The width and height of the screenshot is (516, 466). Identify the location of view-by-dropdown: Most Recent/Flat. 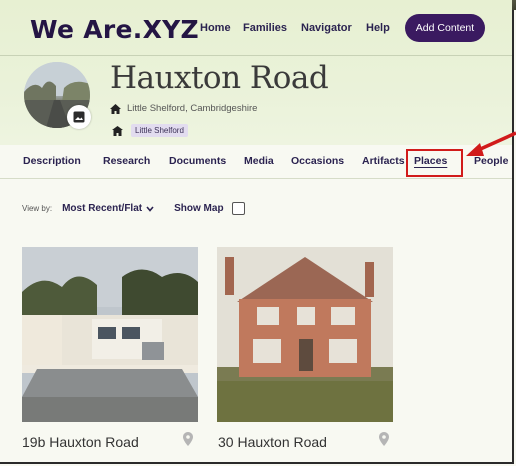
(108, 208).